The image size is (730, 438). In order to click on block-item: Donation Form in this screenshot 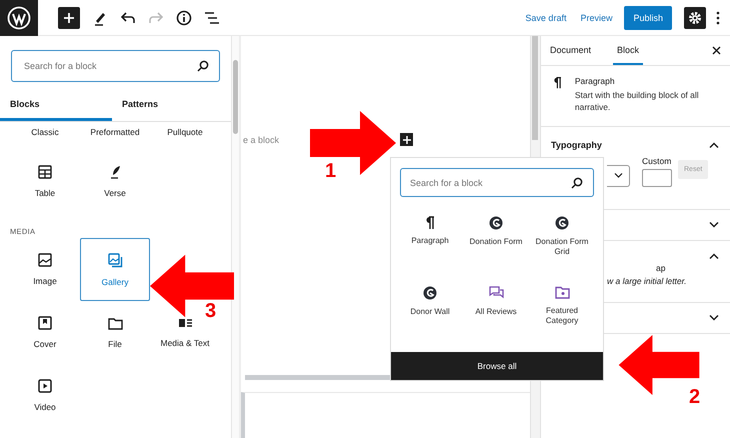, I will do `click(496, 240)`.